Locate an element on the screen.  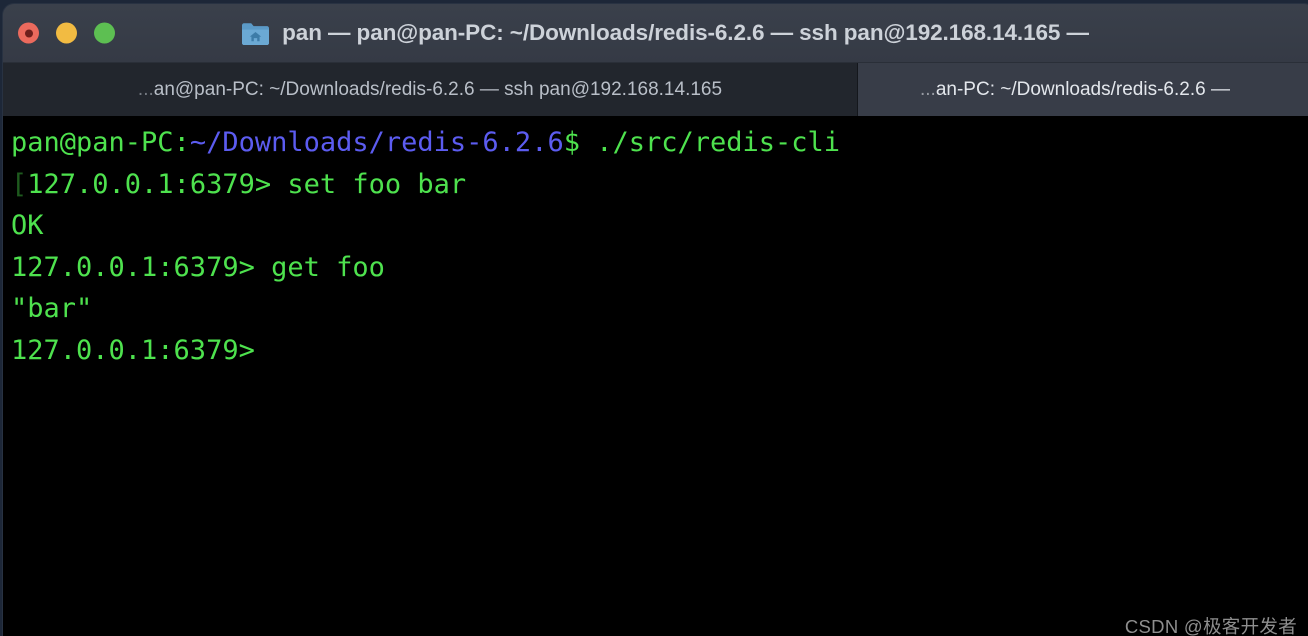
terminal-line-get-command: 127.0.0.1:6379> get foo is located at coordinates (659, 268).